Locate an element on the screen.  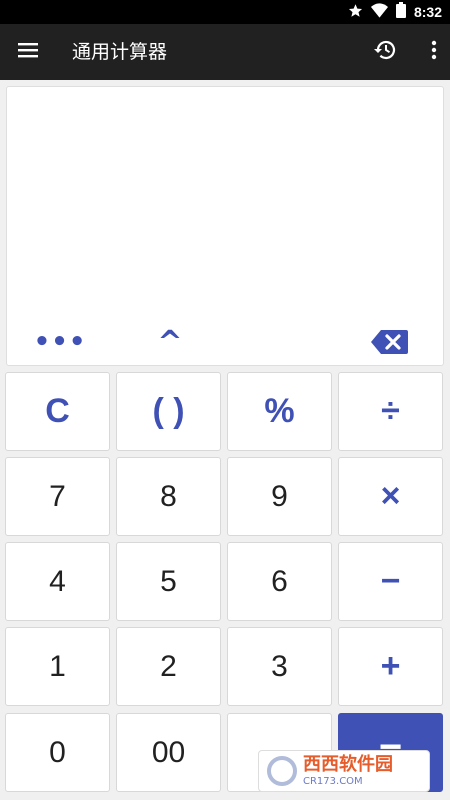
menu-button is located at coordinates (28, 52).